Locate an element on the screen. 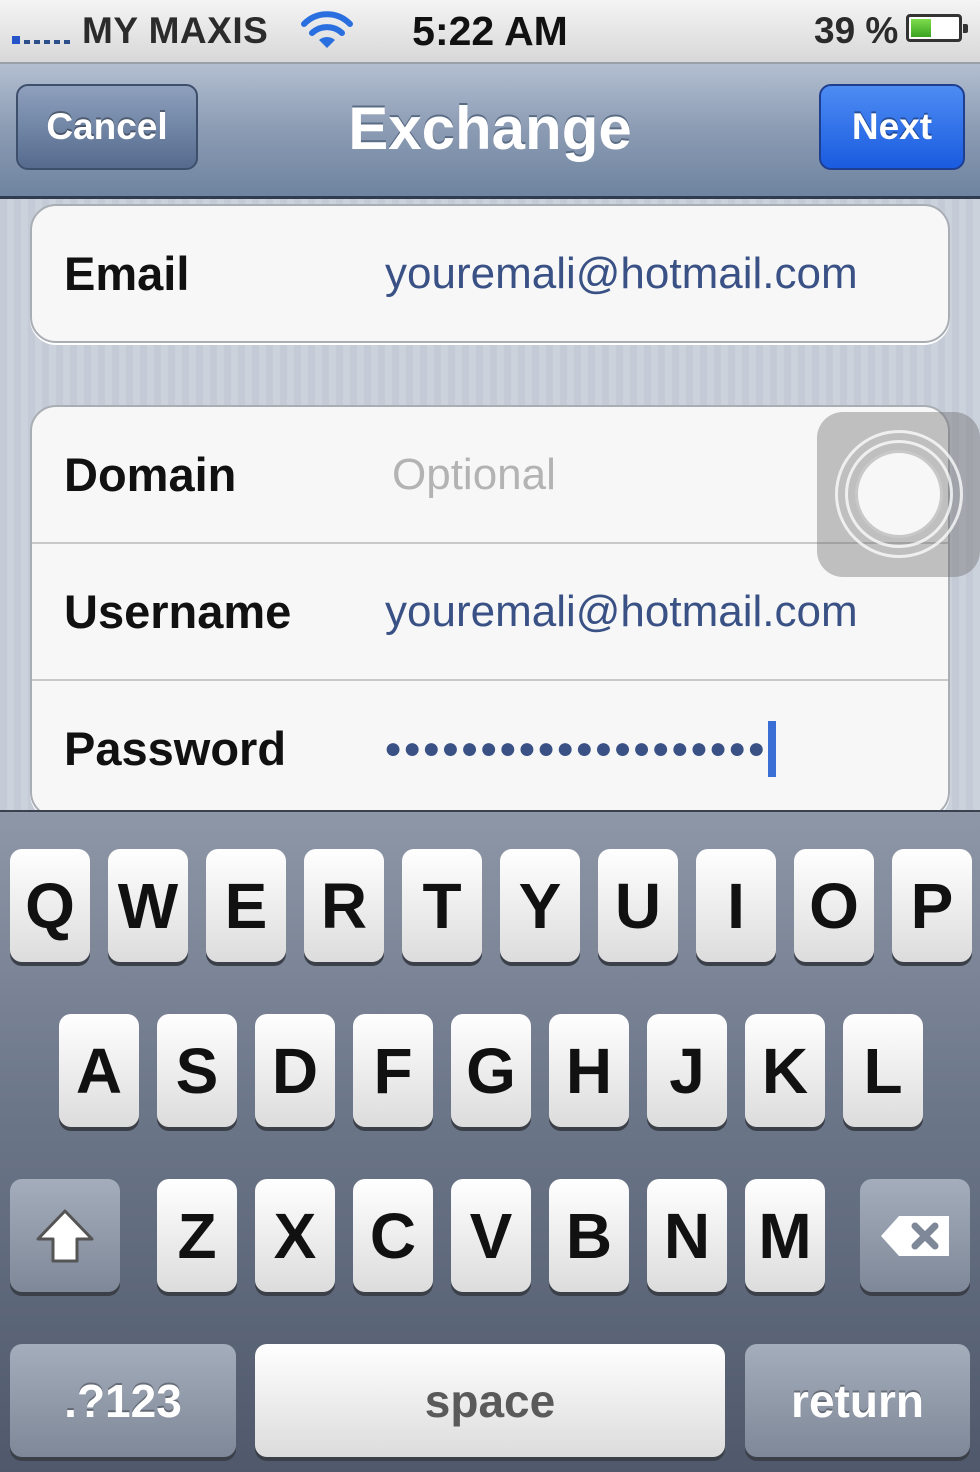 The width and height of the screenshot is (980, 1472). key-d: D is located at coordinates (295, 1070).